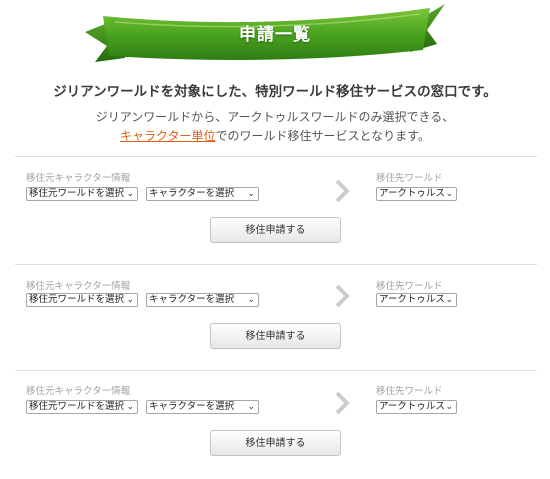  I want to click on character-unit-link: キャラクター単位, so click(168, 136).